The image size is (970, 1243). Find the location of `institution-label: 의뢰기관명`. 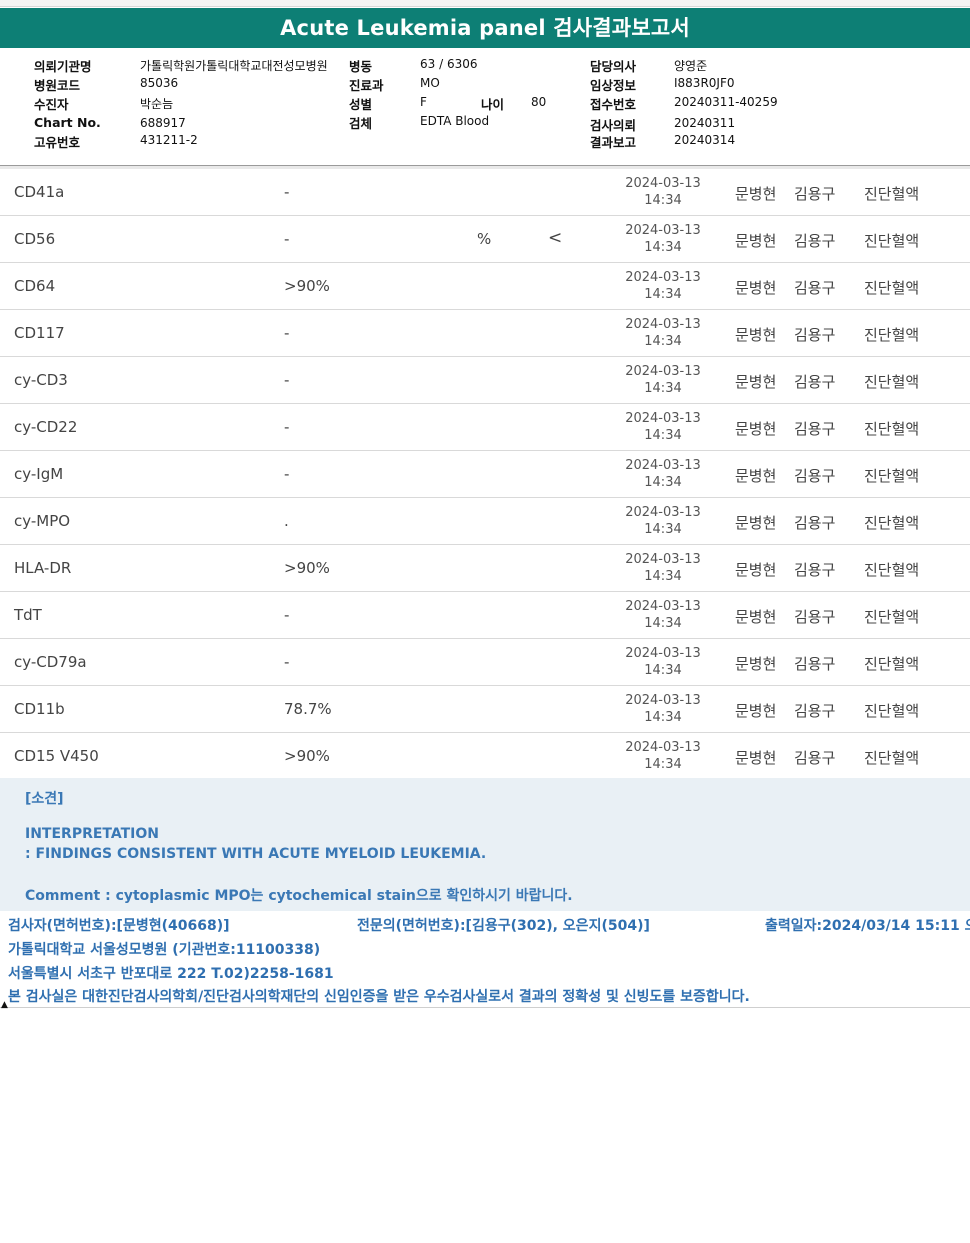

institution-label: 의뢰기관명 is located at coordinates (63, 66).